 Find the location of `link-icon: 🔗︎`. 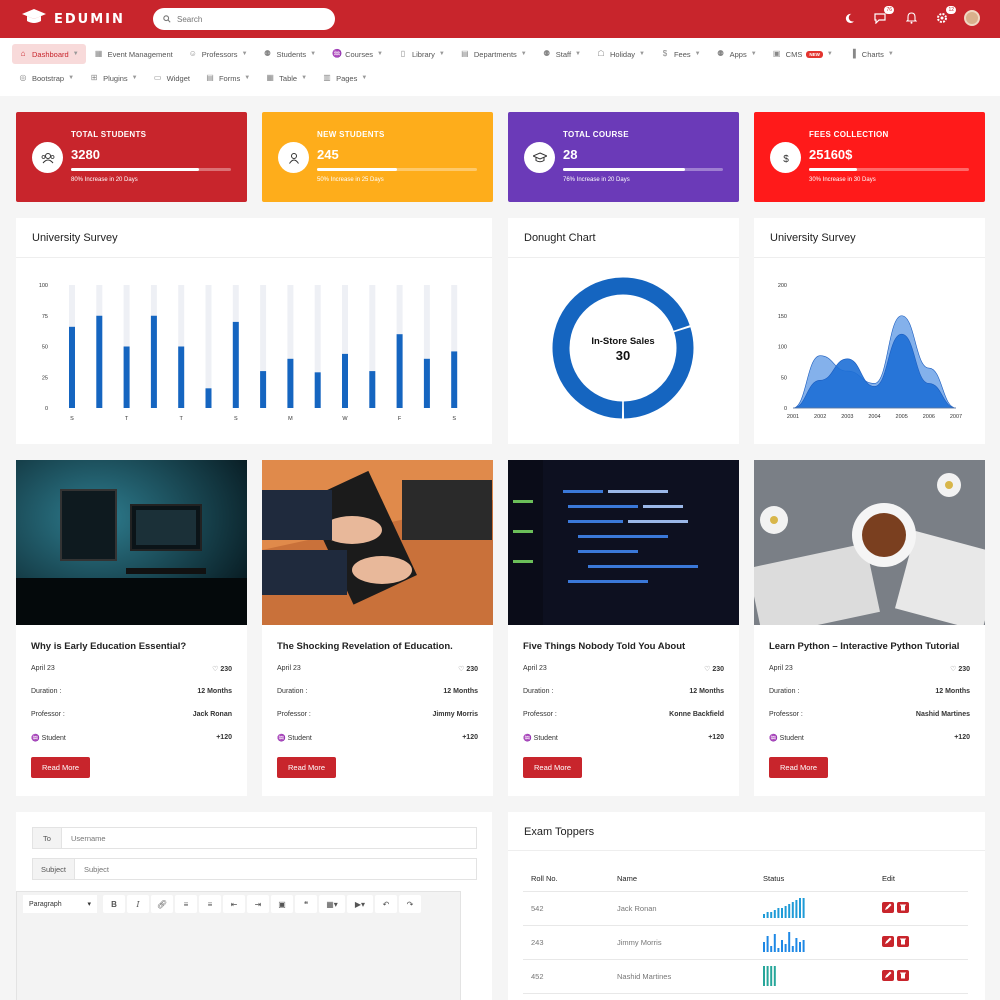

link-icon: 🔗︎ is located at coordinates (162, 904).